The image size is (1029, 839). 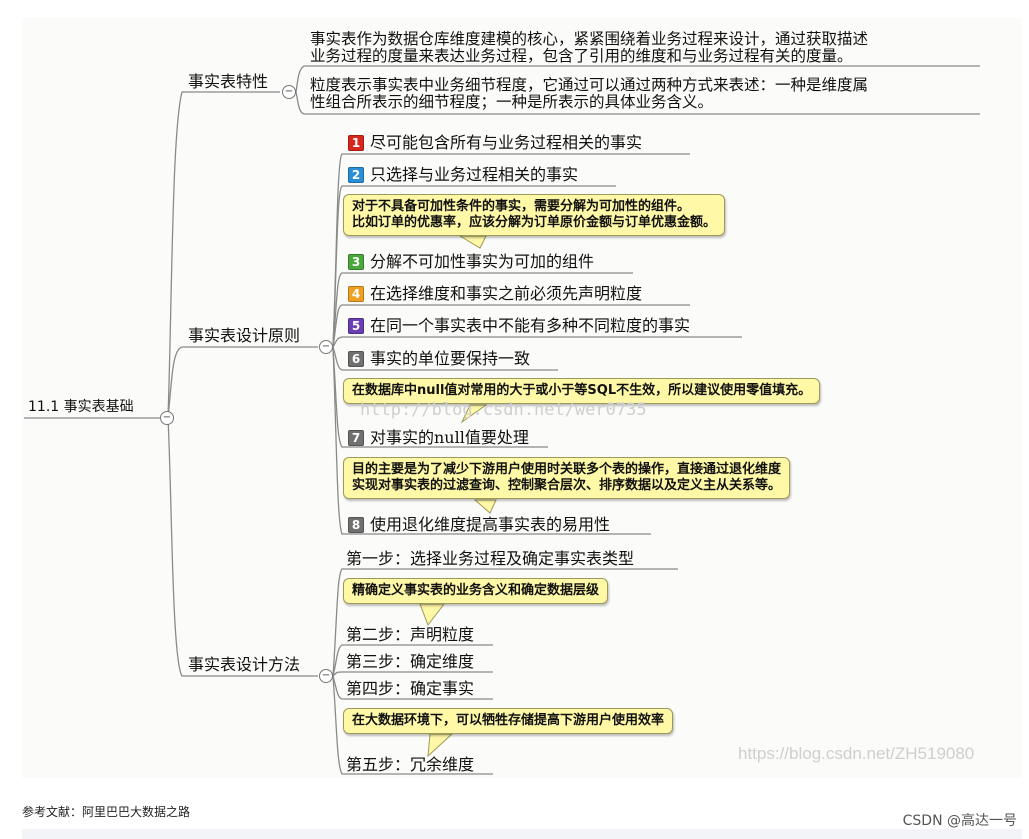 What do you see at coordinates (410, 688) in the screenshot?
I see `method-step-4: 第四步：确定事实` at bounding box center [410, 688].